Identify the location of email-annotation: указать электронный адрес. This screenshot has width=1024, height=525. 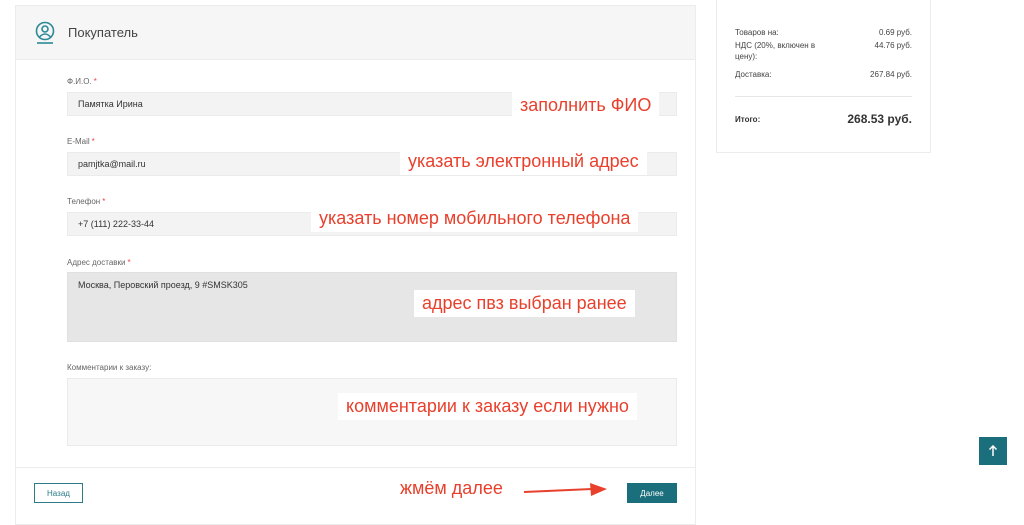
(523, 161).